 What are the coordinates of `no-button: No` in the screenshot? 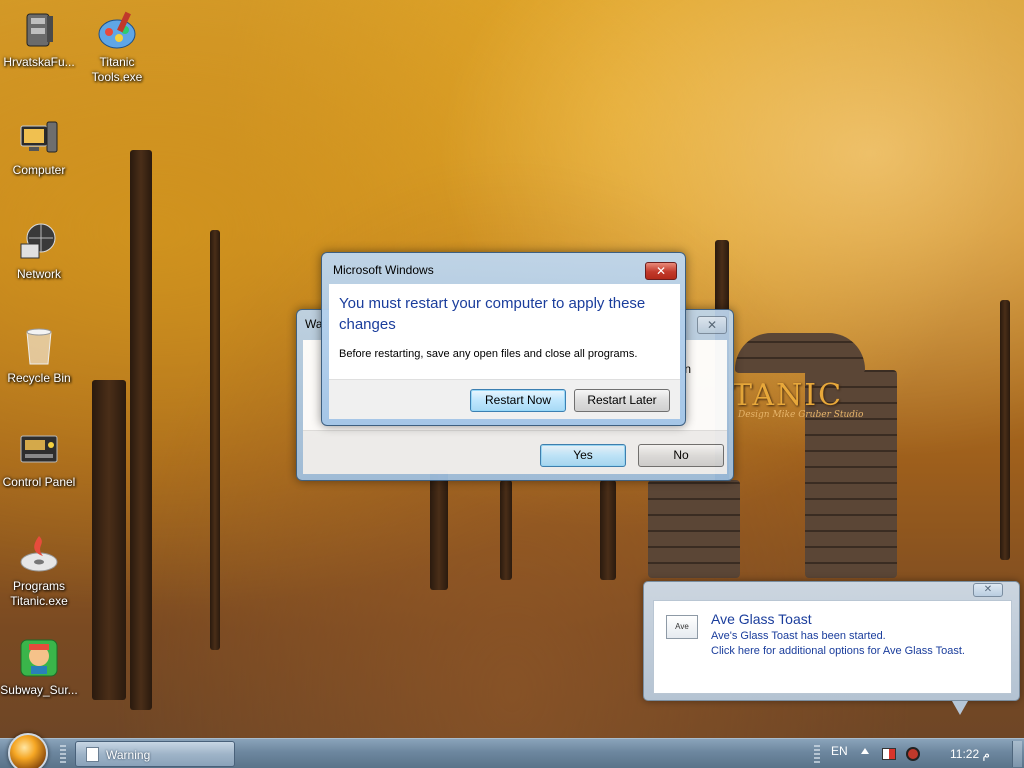 It's located at (681, 455).